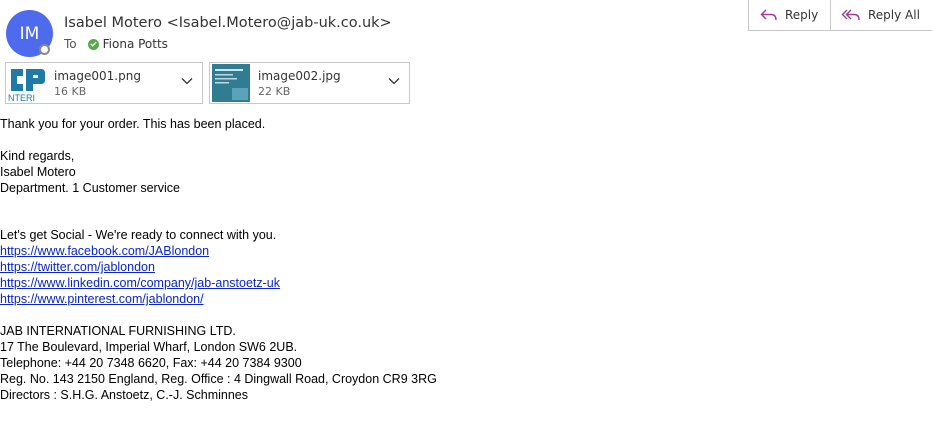 This screenshot has height=439, width=932. I want to click on company-name: JAB INTERNATIONAL FURNISHING LTD., so click(118, 331).